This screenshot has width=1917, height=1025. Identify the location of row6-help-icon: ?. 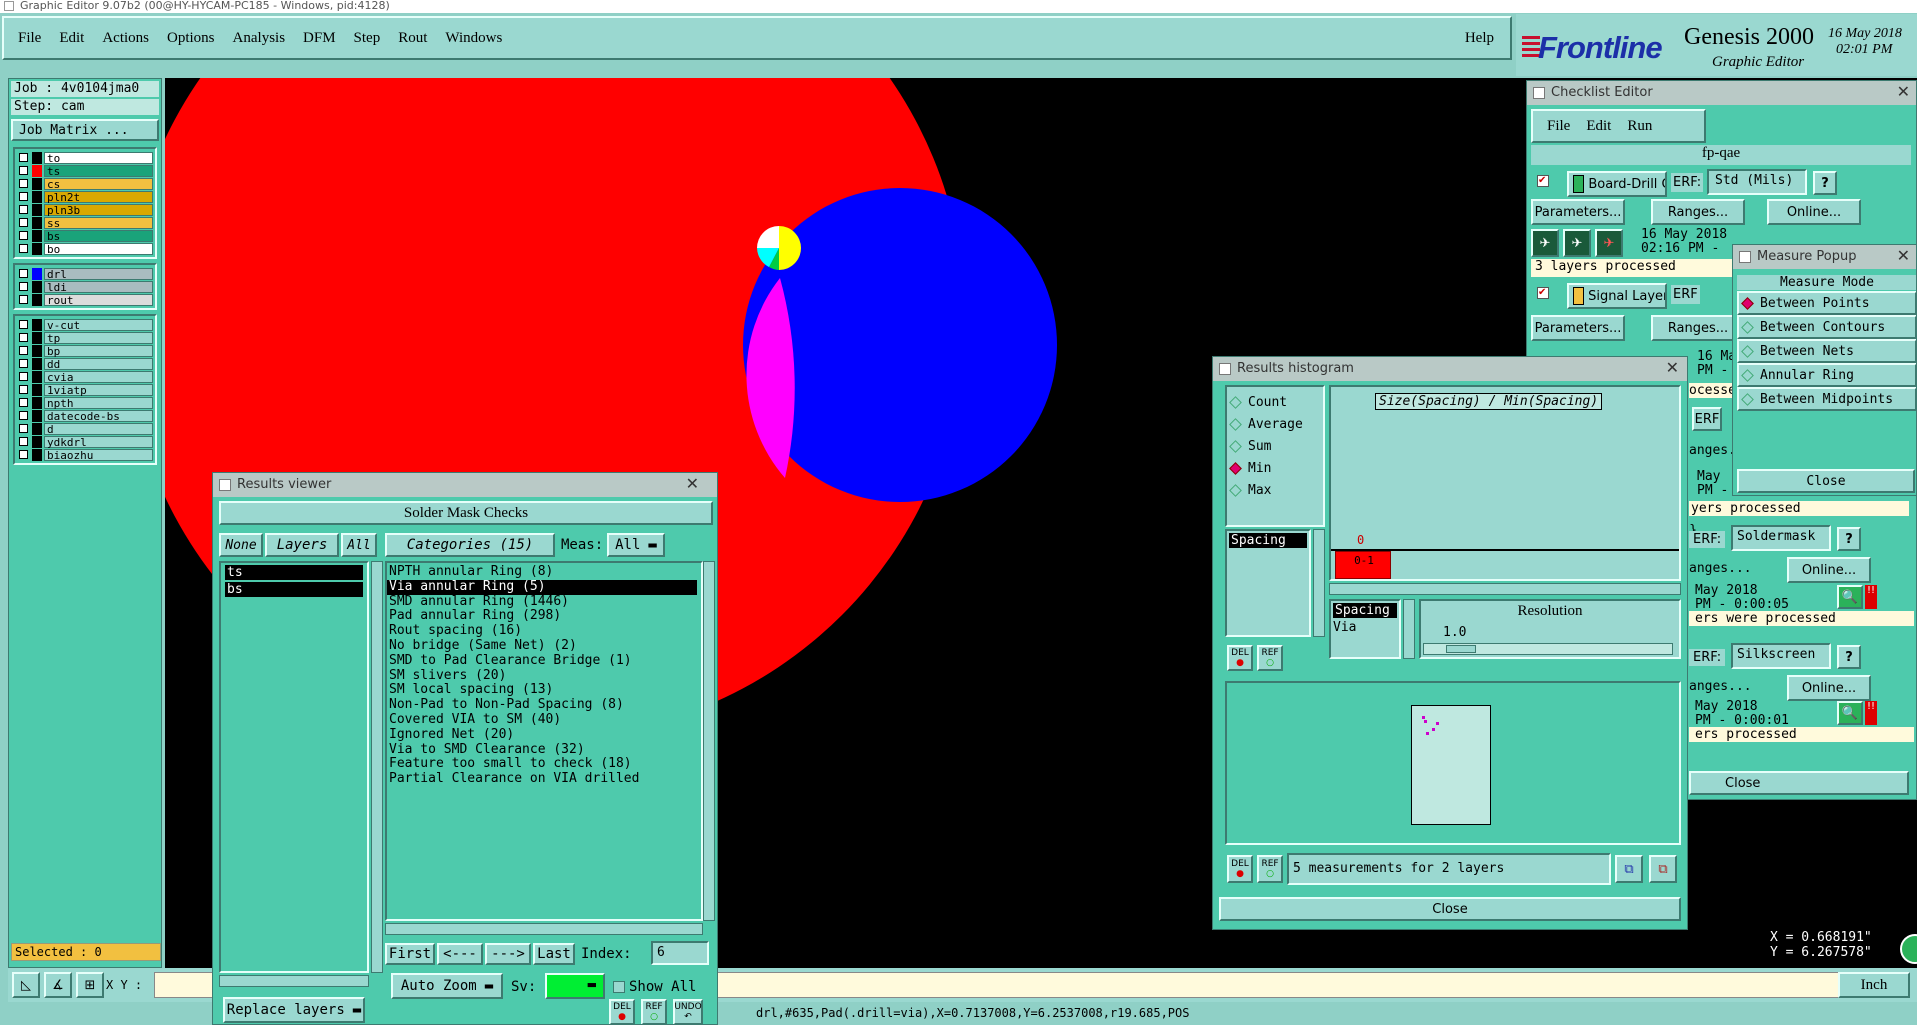
(1849, 657).